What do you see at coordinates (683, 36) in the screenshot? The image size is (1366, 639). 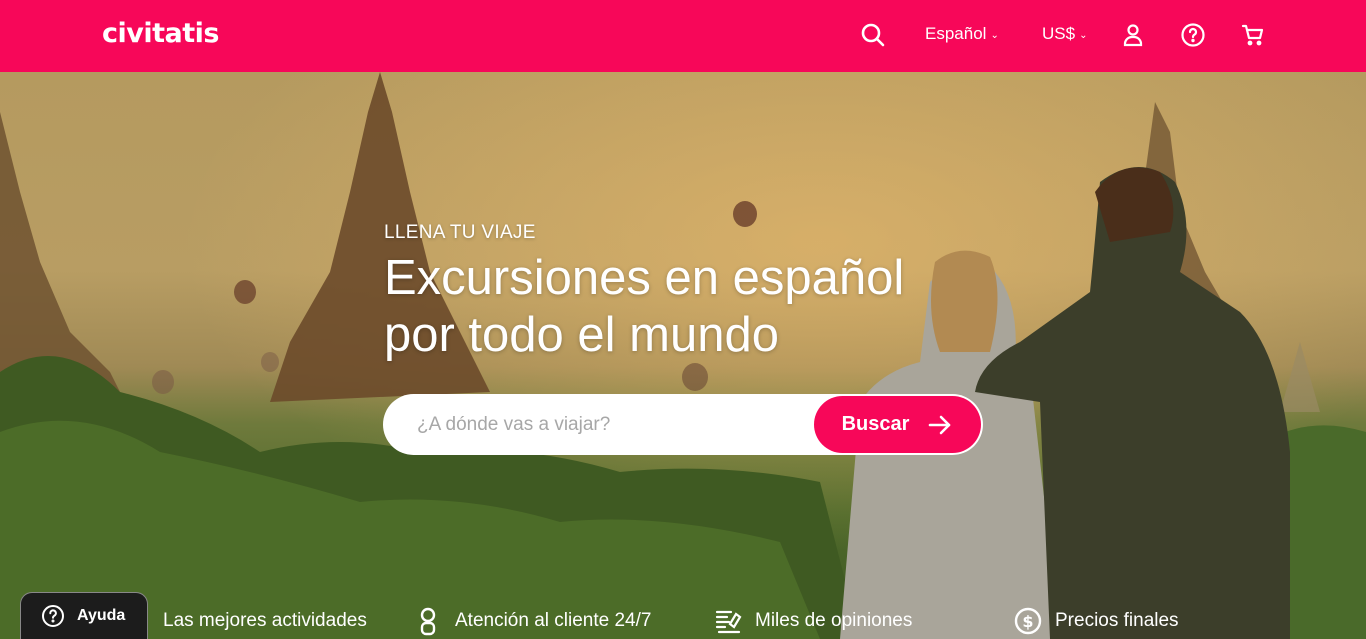 I see `top-header: civitatis Español ⌄ US$ ⌄` at bounding box center [683, 36].